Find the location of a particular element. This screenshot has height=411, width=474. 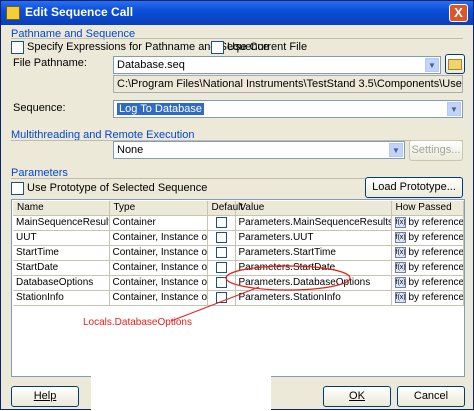

help-button-label: Help is located at coordinates (45, 396).